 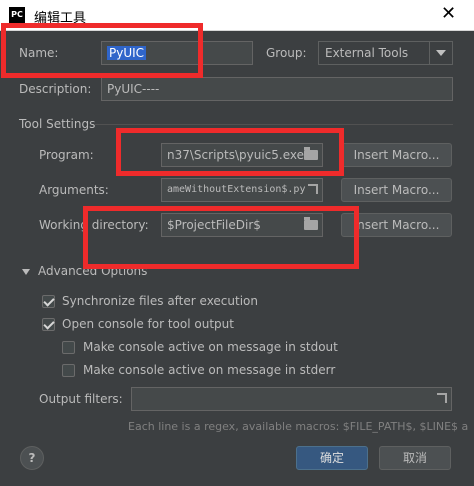 I want to click on arguments-input-value: ameWithoutExtension$.py, so click(x=236, y=189).